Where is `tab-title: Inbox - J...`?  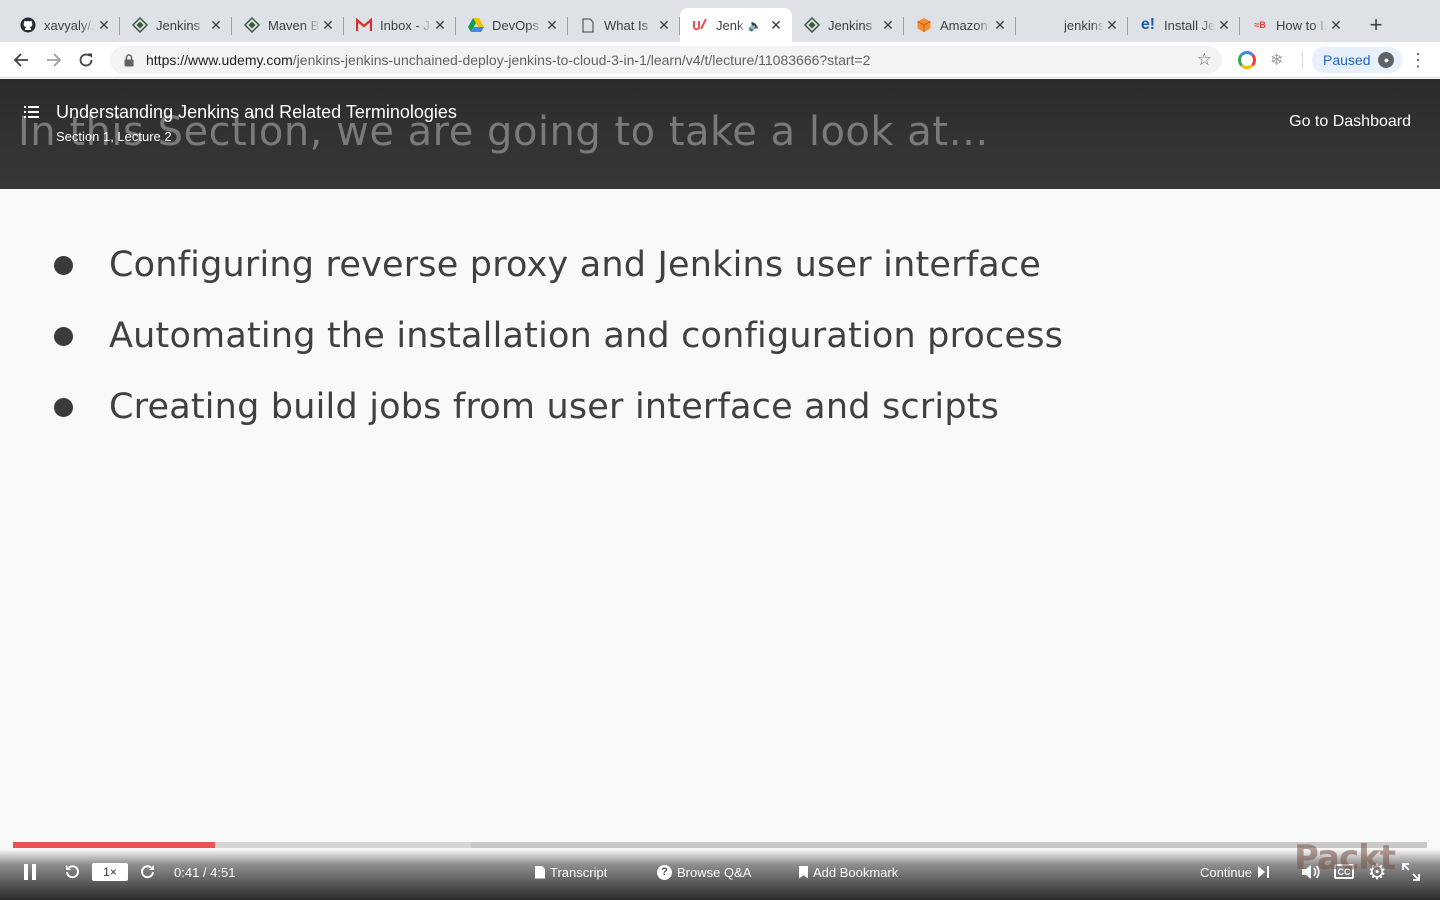
tab-title: Inbox - J... is located at coordinates (406, 25).